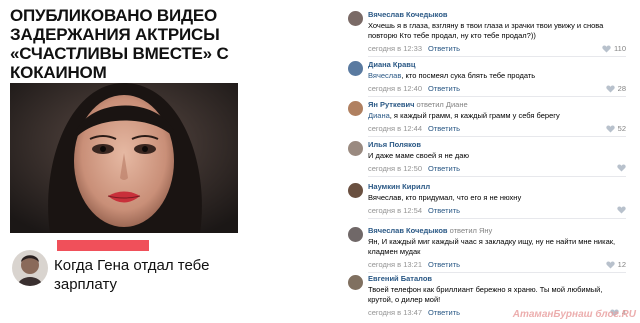 The width and height of the screenshot is (640, 323). I want to click on commenter-name: Наумкин Кирилл, so click(399, 186).